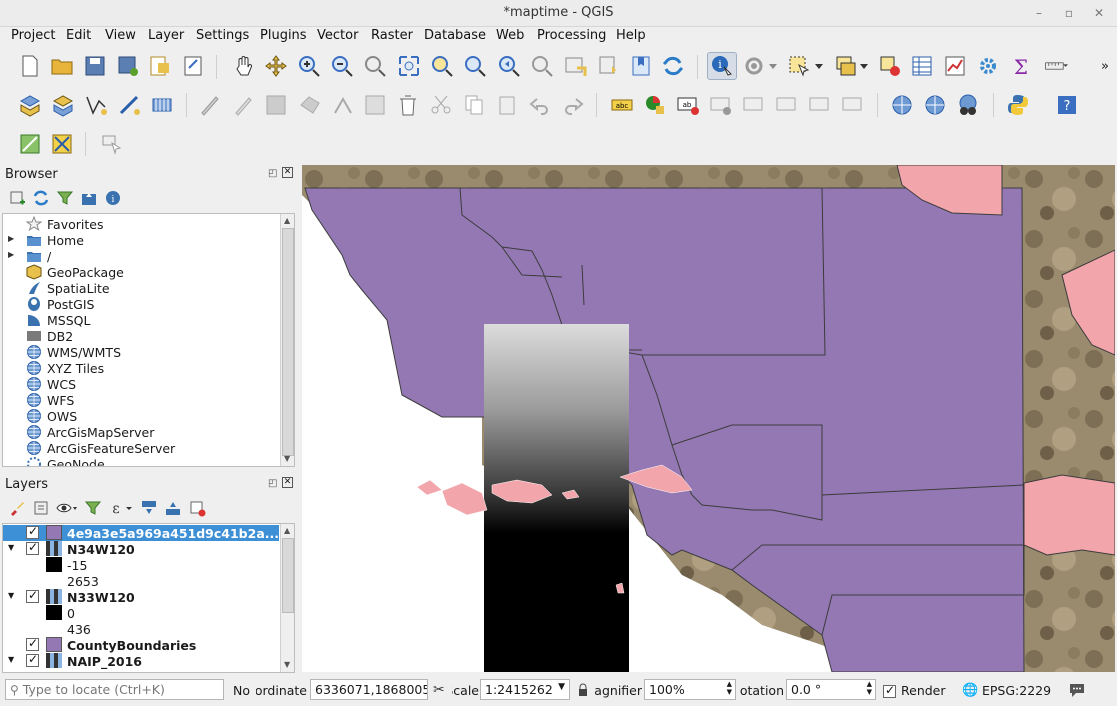 This screenshot has width=1117, height=706. What do you see at coordinates (608, 66) in the screenshot?
I see `new-bookmark-icon` at bounding box center [608, 66].